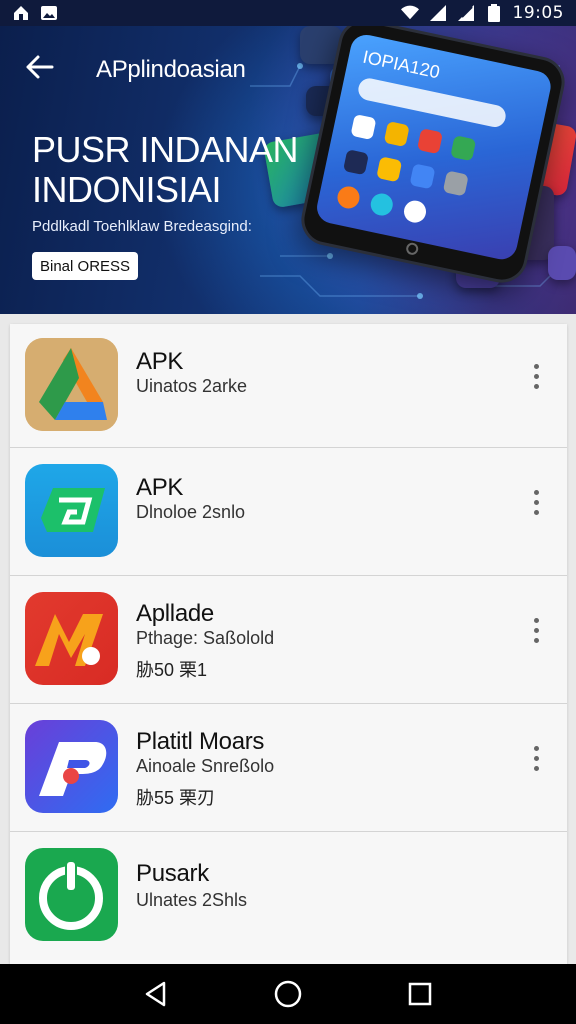 Image resolution: width=576 pixels, height=1024 pixels. I want to click on list-item: APK Dlnoloe 2snlo, so click(288, 512).